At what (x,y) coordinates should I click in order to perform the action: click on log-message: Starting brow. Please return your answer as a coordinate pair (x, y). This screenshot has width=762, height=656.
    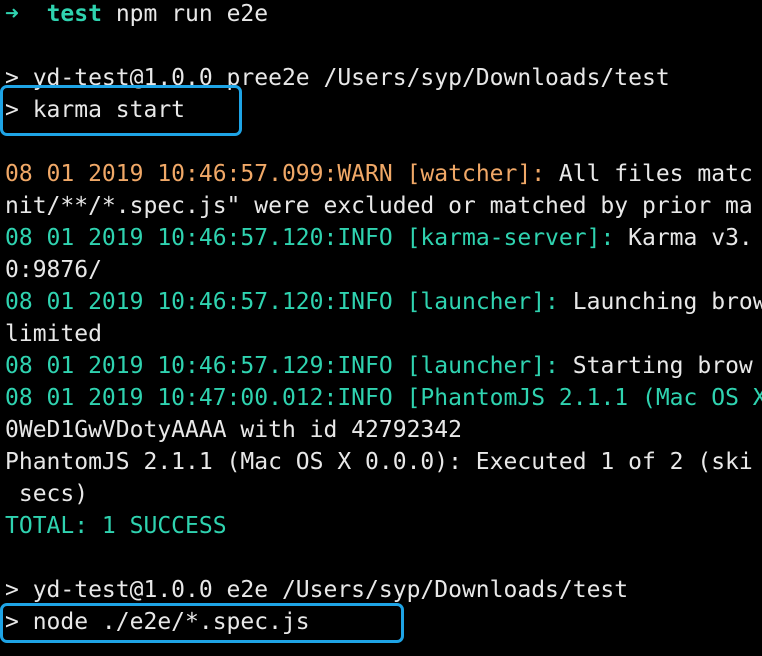
    Looking at the image, I should click on (662, 366).